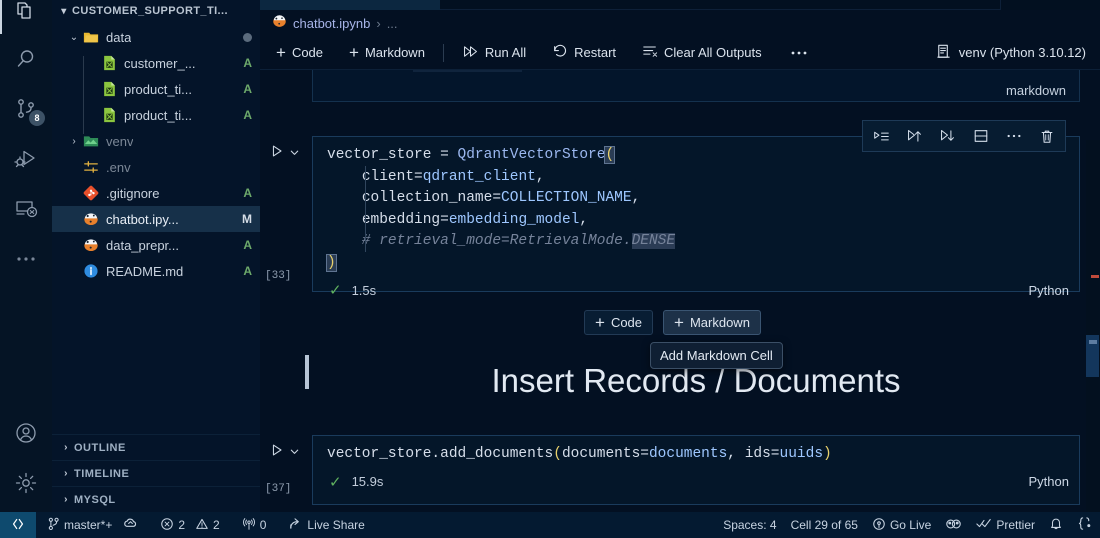  I want to click on kernel-label: venv (Python 3.10.12), so click(1022, 52).